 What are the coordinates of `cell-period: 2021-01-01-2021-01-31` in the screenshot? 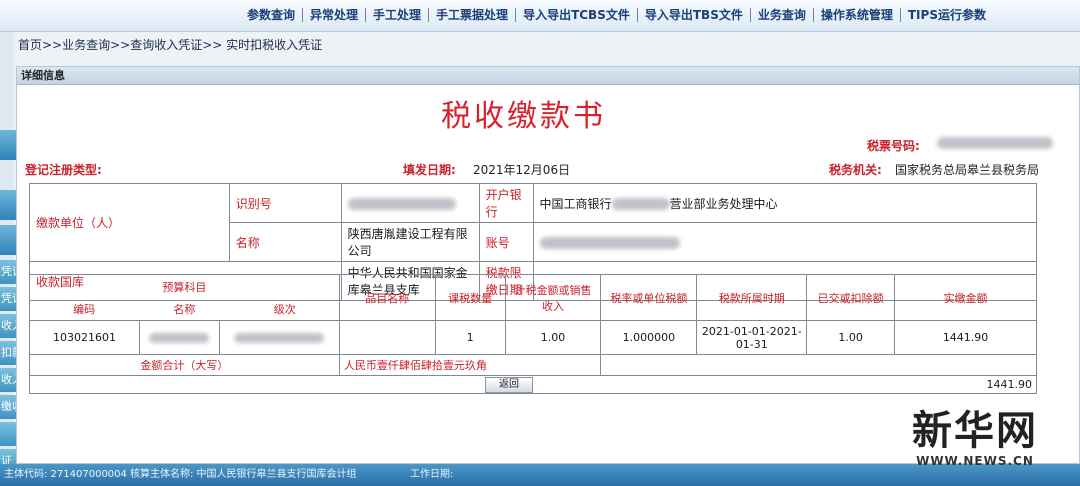 It's located at (752, 337).